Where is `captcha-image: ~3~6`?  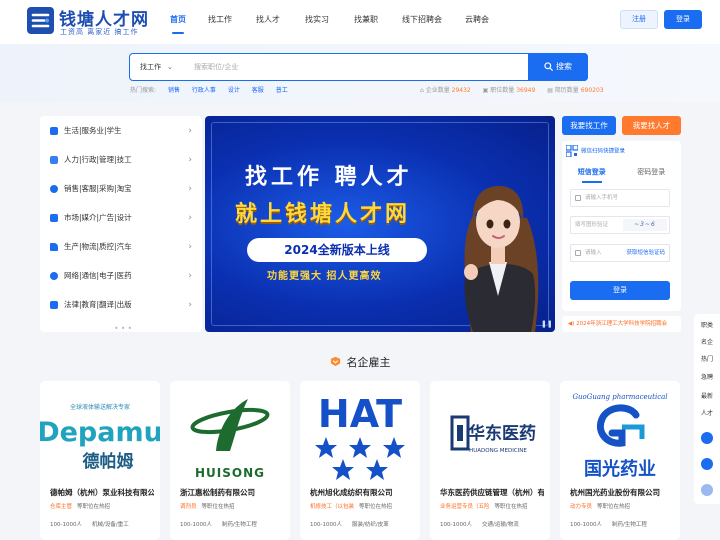
captcha-image: ~3~6 is located at coordinates (645, 225).